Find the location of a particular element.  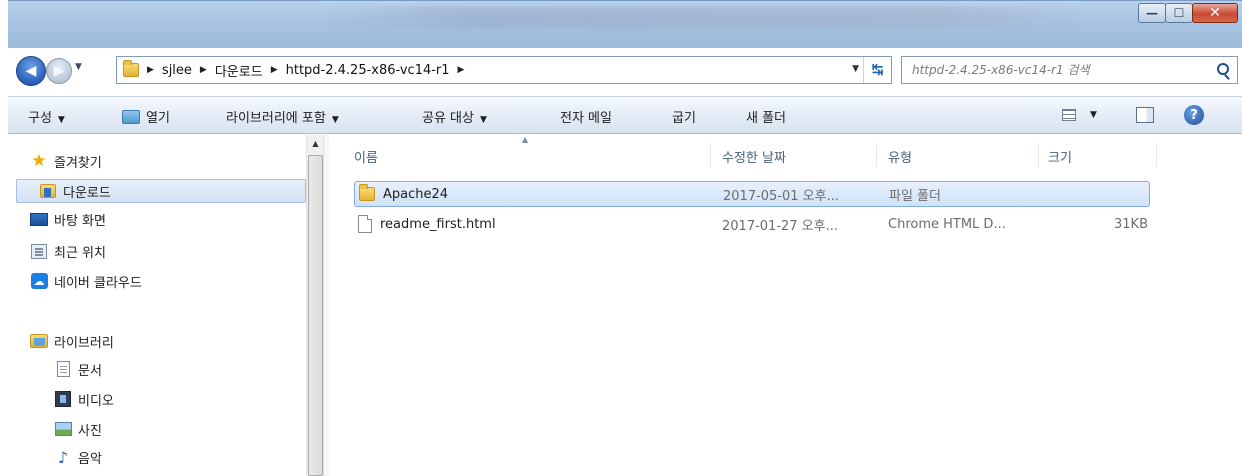

column-header-label: 유형 is located at coordinates (900, 158).